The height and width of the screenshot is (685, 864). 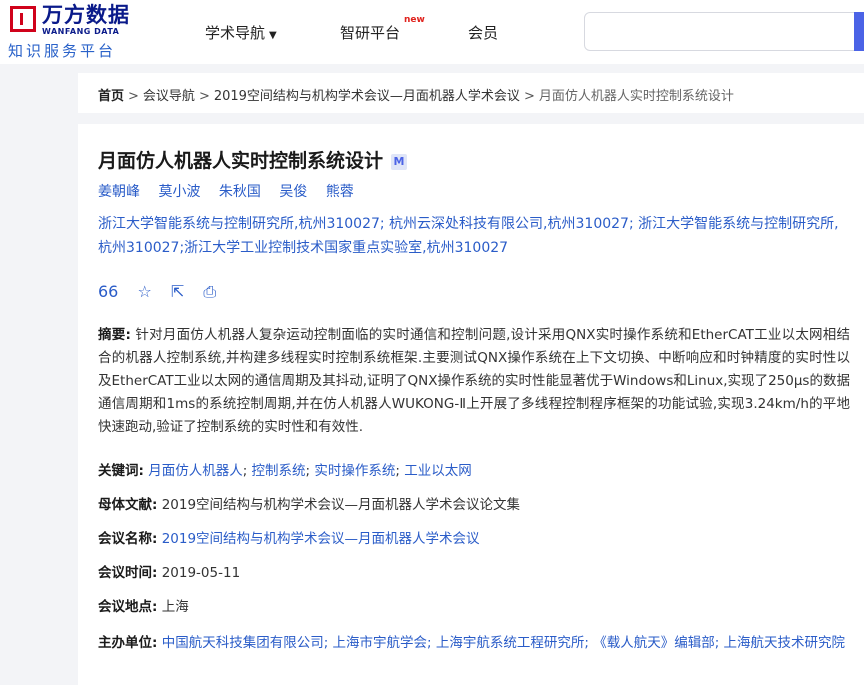 I want to click on author-link: 熊蓉, so click(x=340, y=192).